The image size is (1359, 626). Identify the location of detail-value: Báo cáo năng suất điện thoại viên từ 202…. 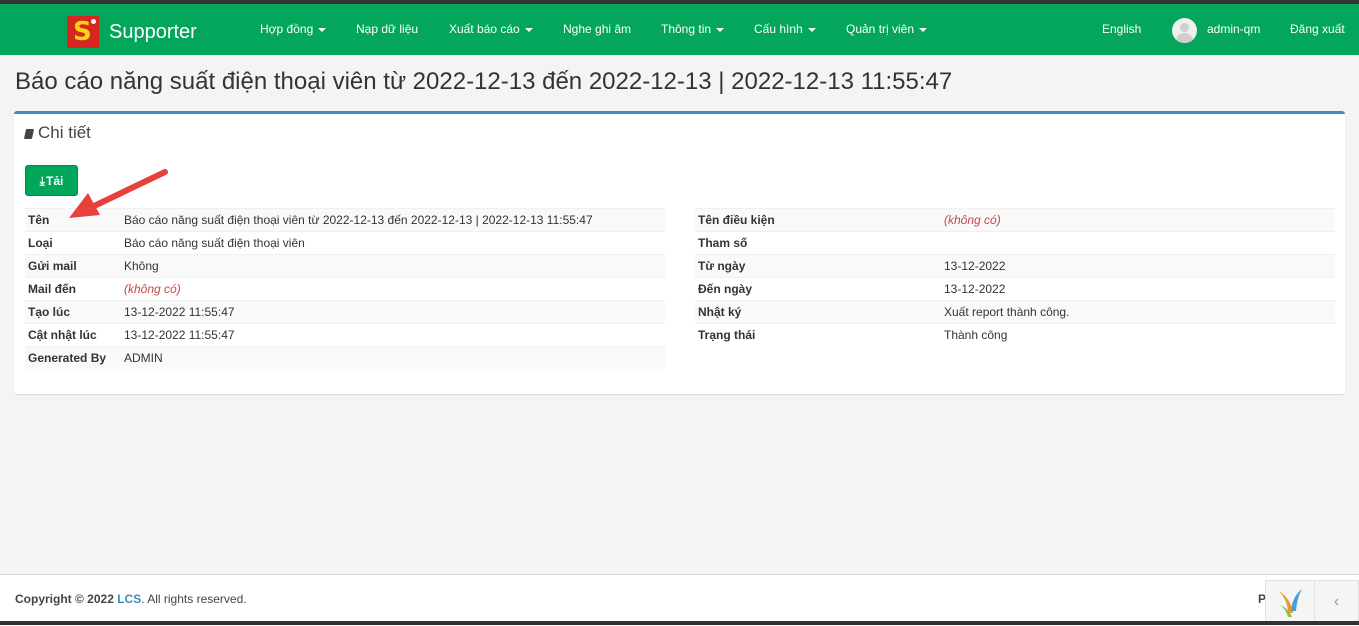
(393, 220).